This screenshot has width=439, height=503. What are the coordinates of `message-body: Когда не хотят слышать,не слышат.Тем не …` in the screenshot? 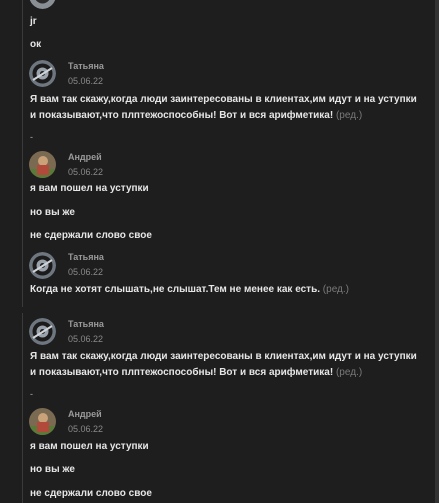 It's located at (175, 289).